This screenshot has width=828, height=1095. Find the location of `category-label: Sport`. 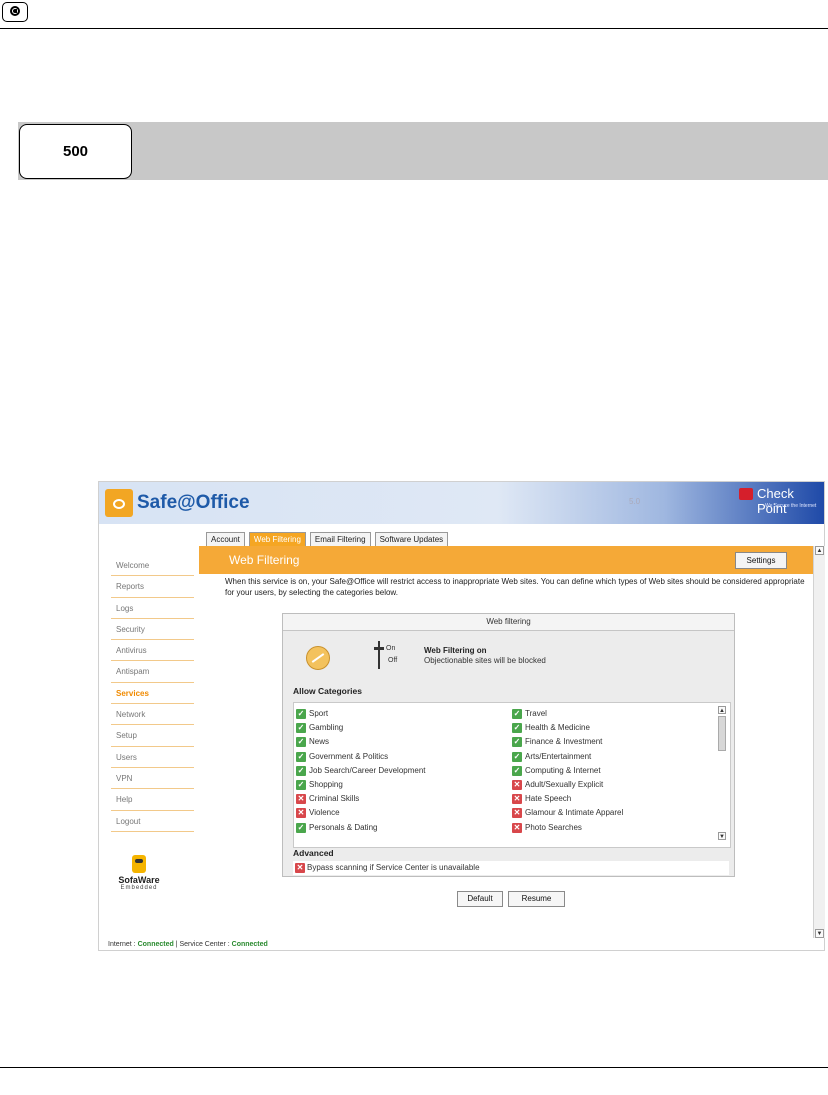

category-label: Sport is located at coordinates (319, 713).